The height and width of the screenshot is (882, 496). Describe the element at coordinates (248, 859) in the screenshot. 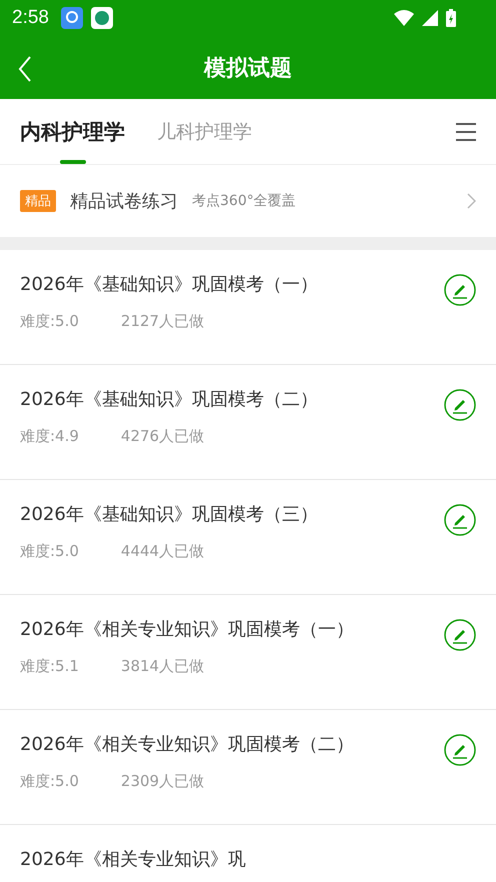

I see `exam-title: 2026年《相关专业知识》巩` at that location.